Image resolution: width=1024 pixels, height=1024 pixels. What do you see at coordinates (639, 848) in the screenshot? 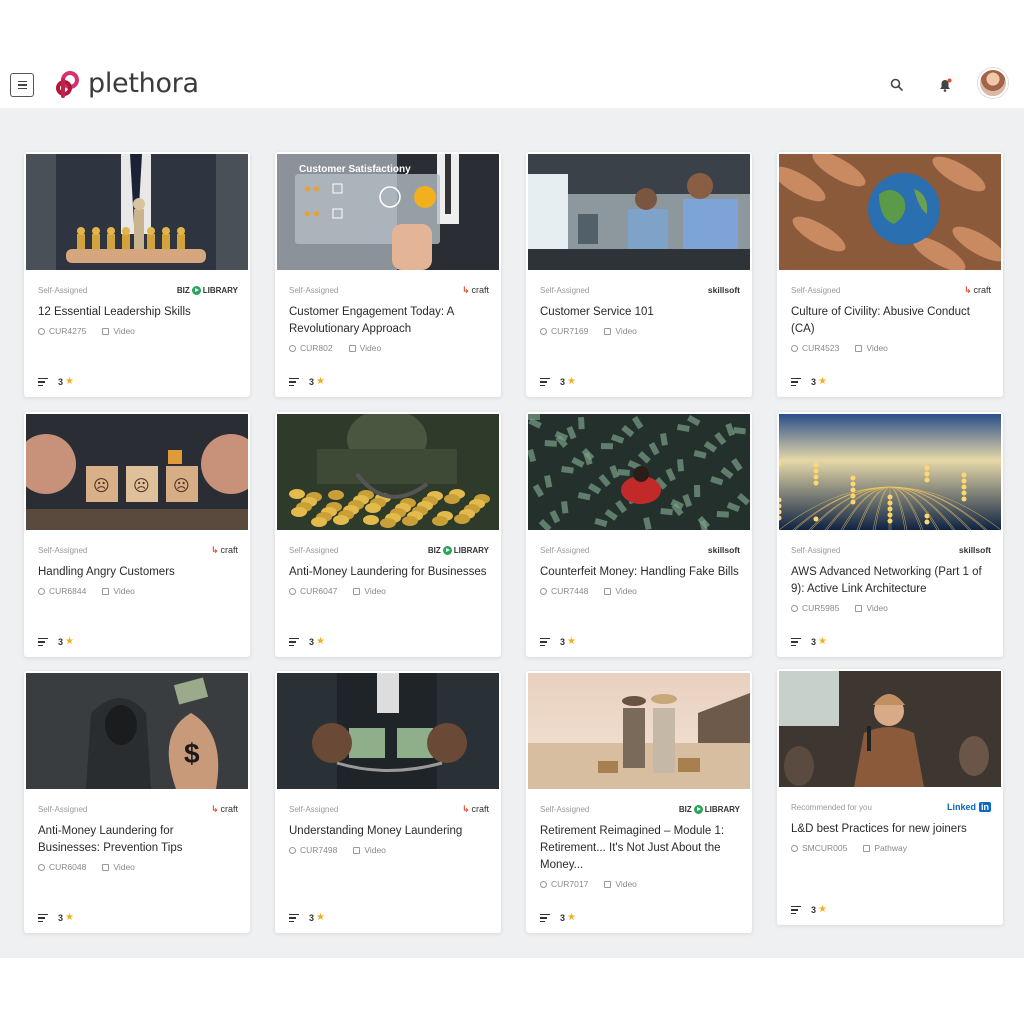
I see `course-title: Retirement Reimagined – Module 1` at bounding box center [639, 848].